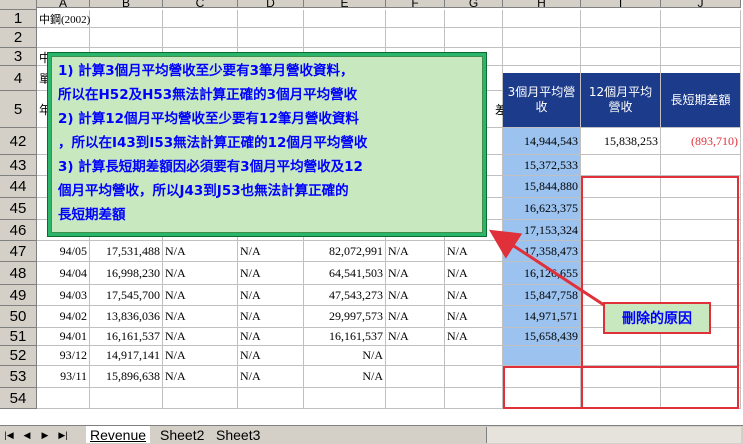 The image size is (743, 444). Describe the element at coordinates (238, 434) in the screenshot. I see `tab-sheet3: Sheet3` at that location.